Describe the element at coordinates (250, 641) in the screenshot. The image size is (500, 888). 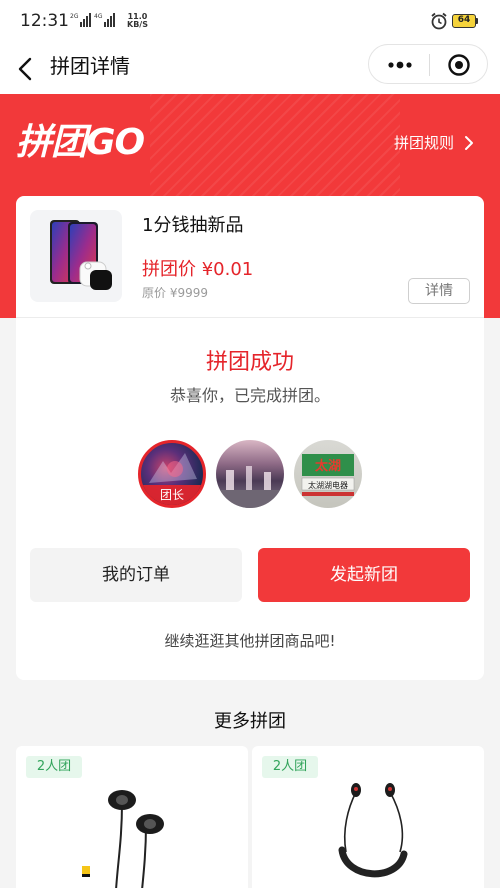
I see `browse-more-text: 继续逛逛其他拼团商品吧!` at that location.